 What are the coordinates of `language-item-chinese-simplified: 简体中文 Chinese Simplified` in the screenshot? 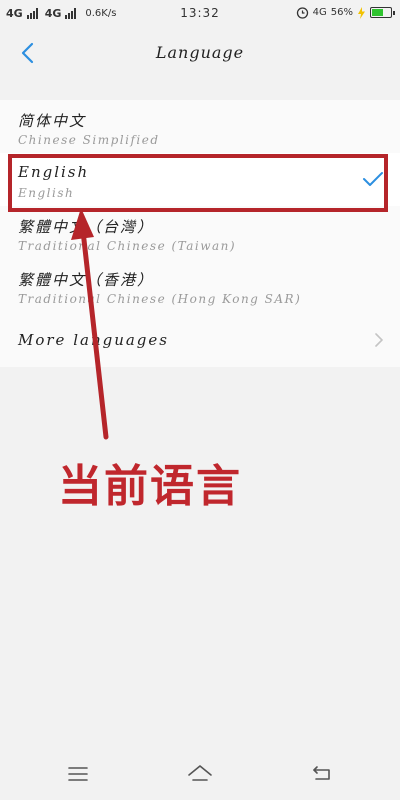 It's located at (200, 126).